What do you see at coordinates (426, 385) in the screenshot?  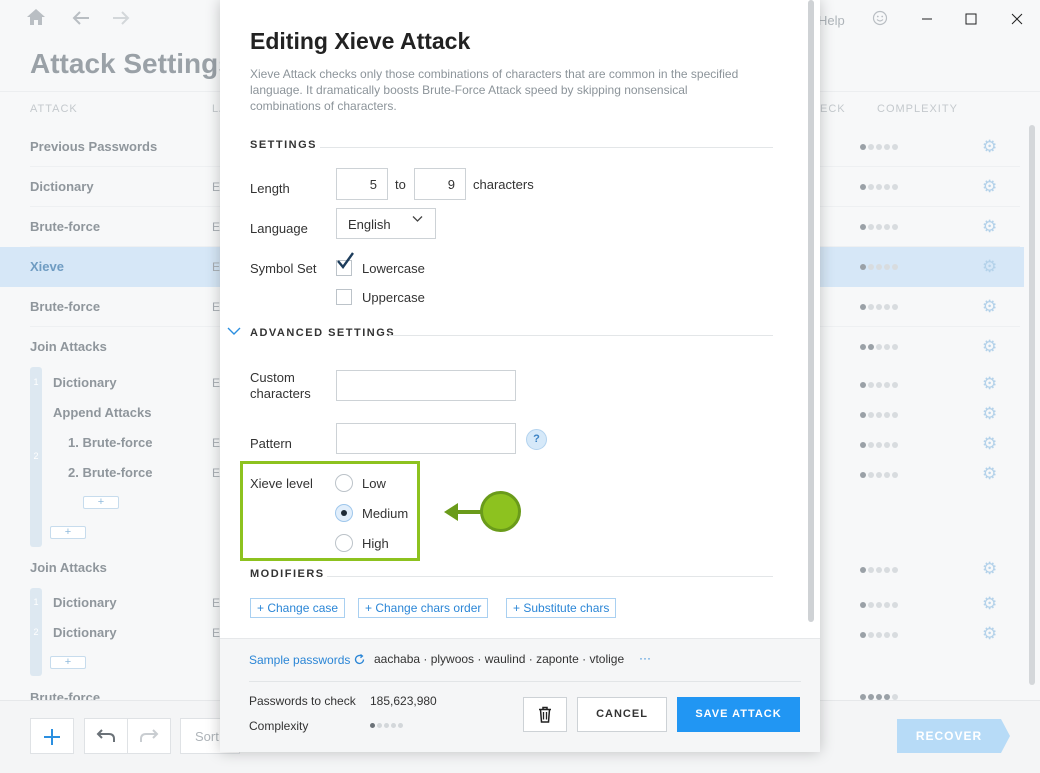 I see `custom-characters-input` at bounding box center [426, 385].